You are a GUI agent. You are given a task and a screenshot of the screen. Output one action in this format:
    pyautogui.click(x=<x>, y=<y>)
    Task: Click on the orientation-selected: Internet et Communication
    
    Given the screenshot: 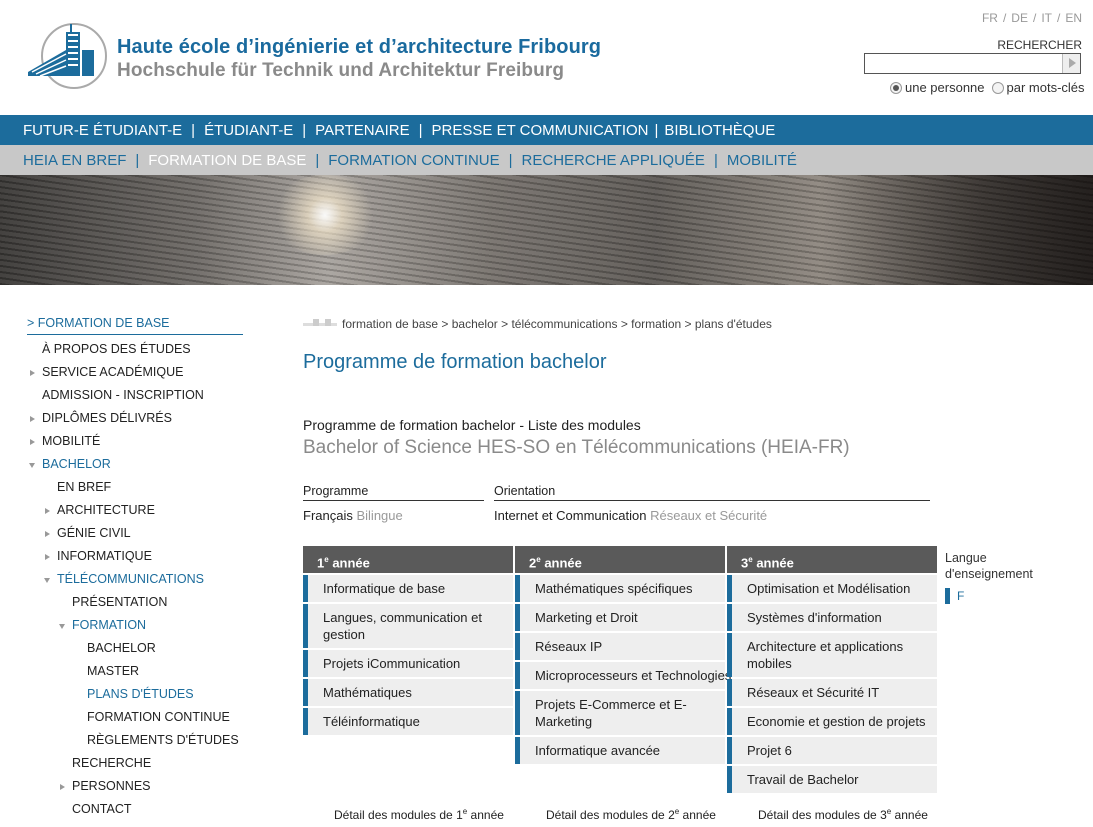 What is the action you would take?
    pyautogui.click(x=570, y=515)
    